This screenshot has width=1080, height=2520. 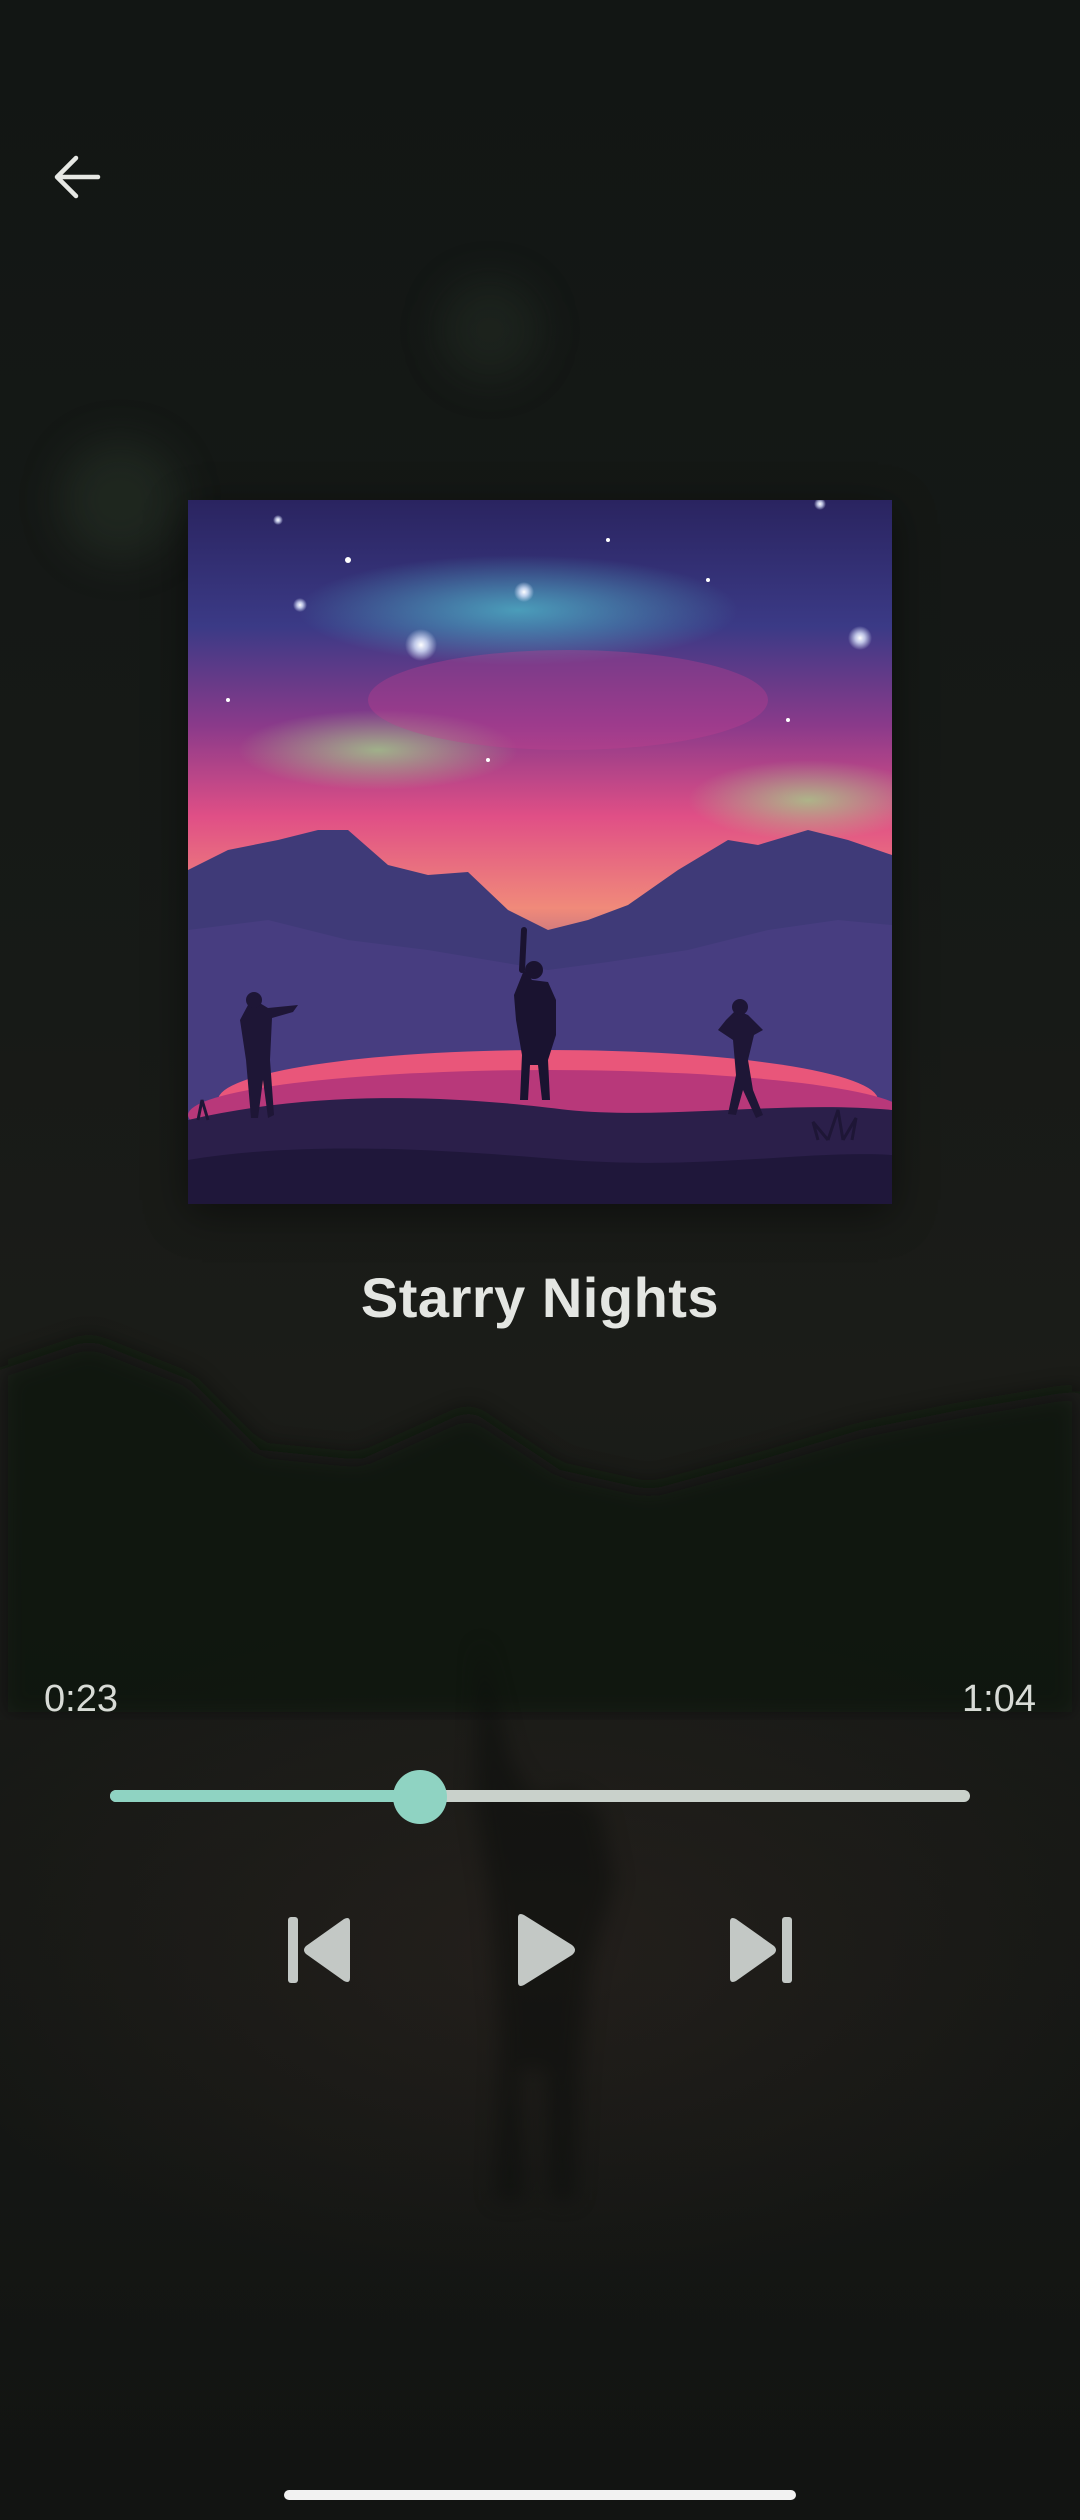 I want to click on seek-thumb, so click(x=419, y=1797).